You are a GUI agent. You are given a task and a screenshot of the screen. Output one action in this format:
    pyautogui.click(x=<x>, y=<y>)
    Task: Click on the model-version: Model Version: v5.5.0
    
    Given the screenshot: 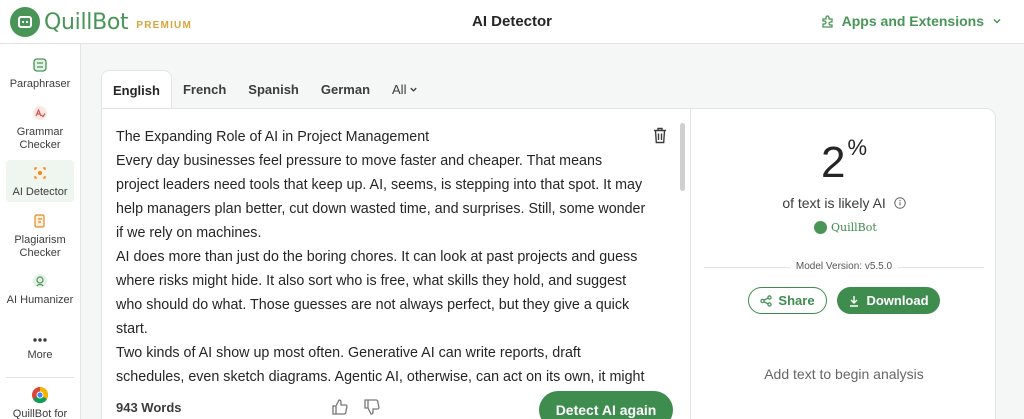 What is the action you would take?
    pyautogui.click(x=844, y=266)
    